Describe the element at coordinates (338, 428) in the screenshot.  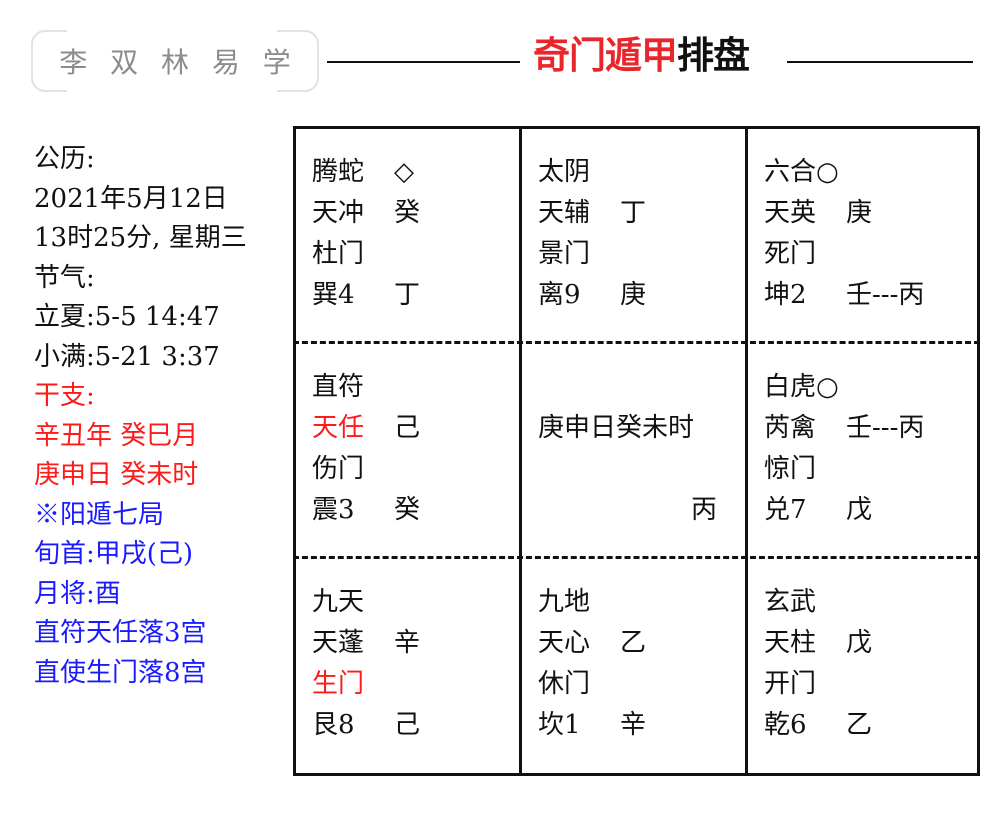
I see `cell-star: 天任` at that location.